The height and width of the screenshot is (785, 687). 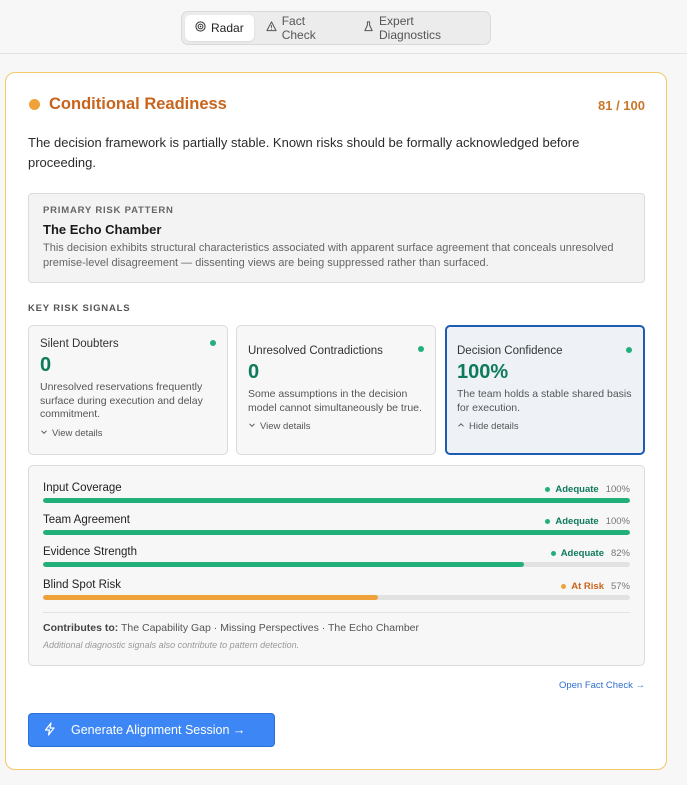 What do you see at coordinates (108, 210) in the screenshot?
I see `primary-risk-label: PRIMARY RISK PATTERN` at bounding box center [108, 210].